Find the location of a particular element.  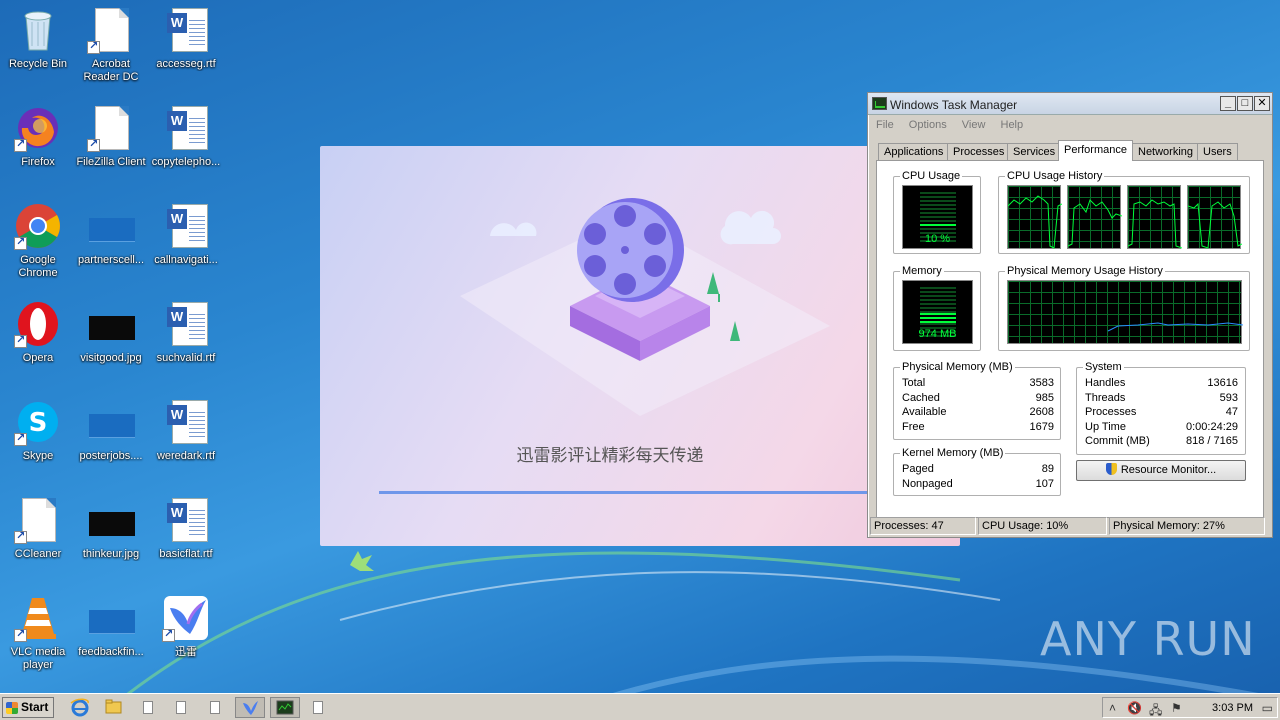

desktop-icon-basicflat: W basicflat.rtf is located at coordinates (186, 528).